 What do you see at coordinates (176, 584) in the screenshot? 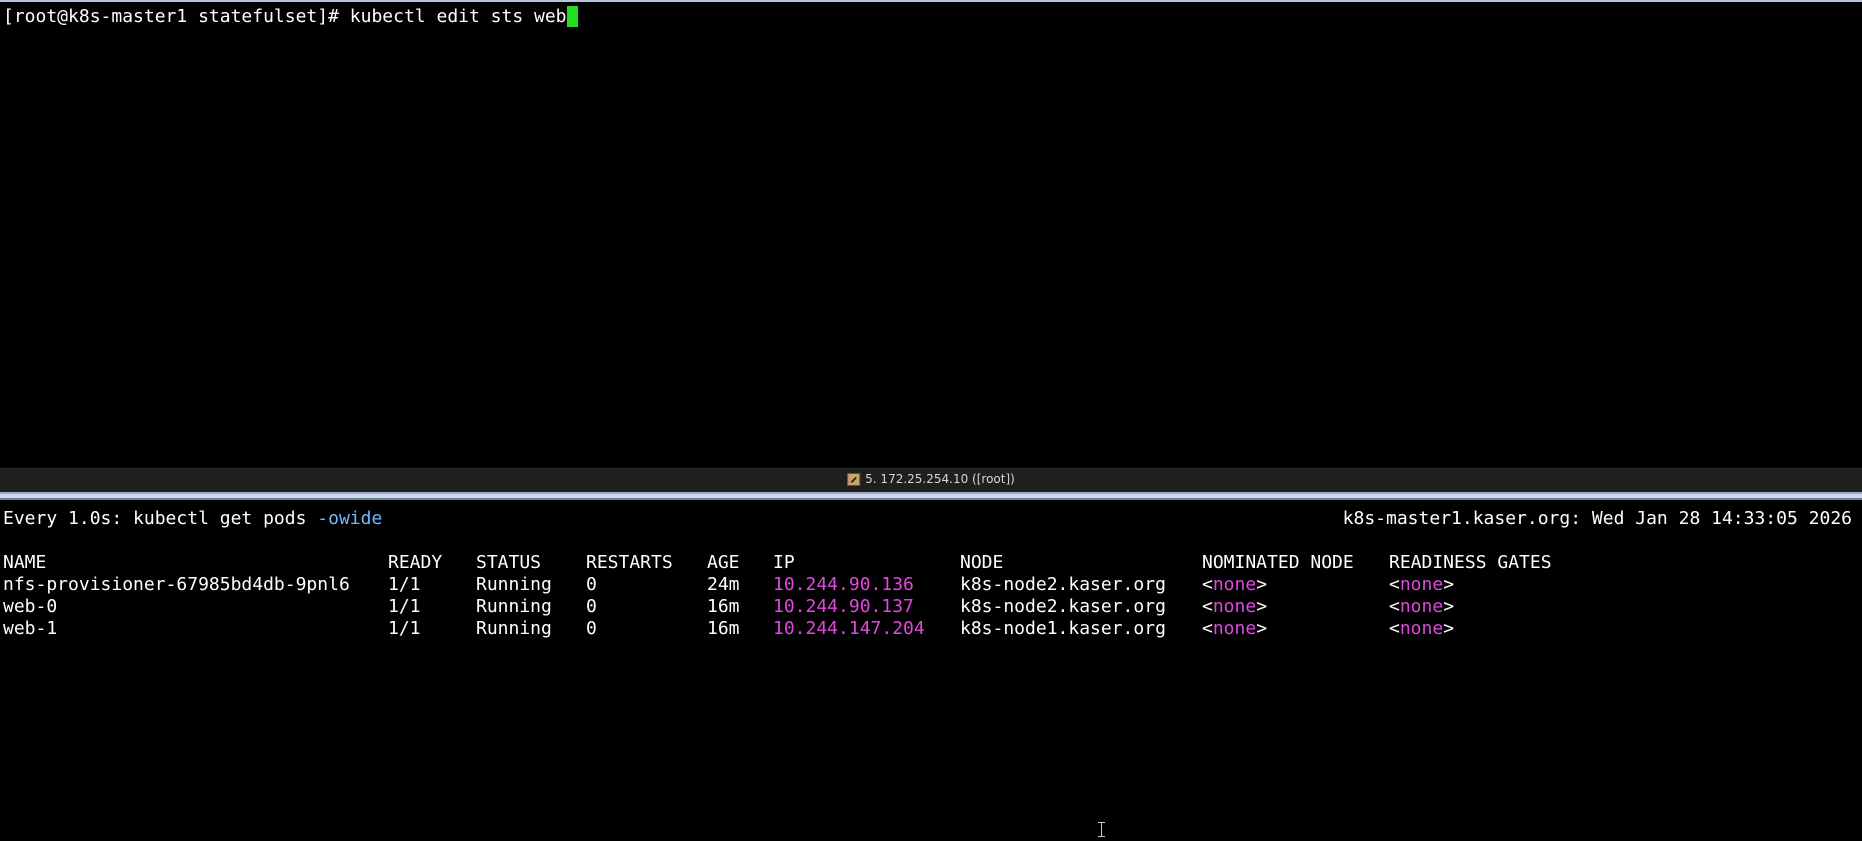
I see `pod-name: nfs-provisioner-67985bd4db-9pnl6` at bounding box center [176, 584].